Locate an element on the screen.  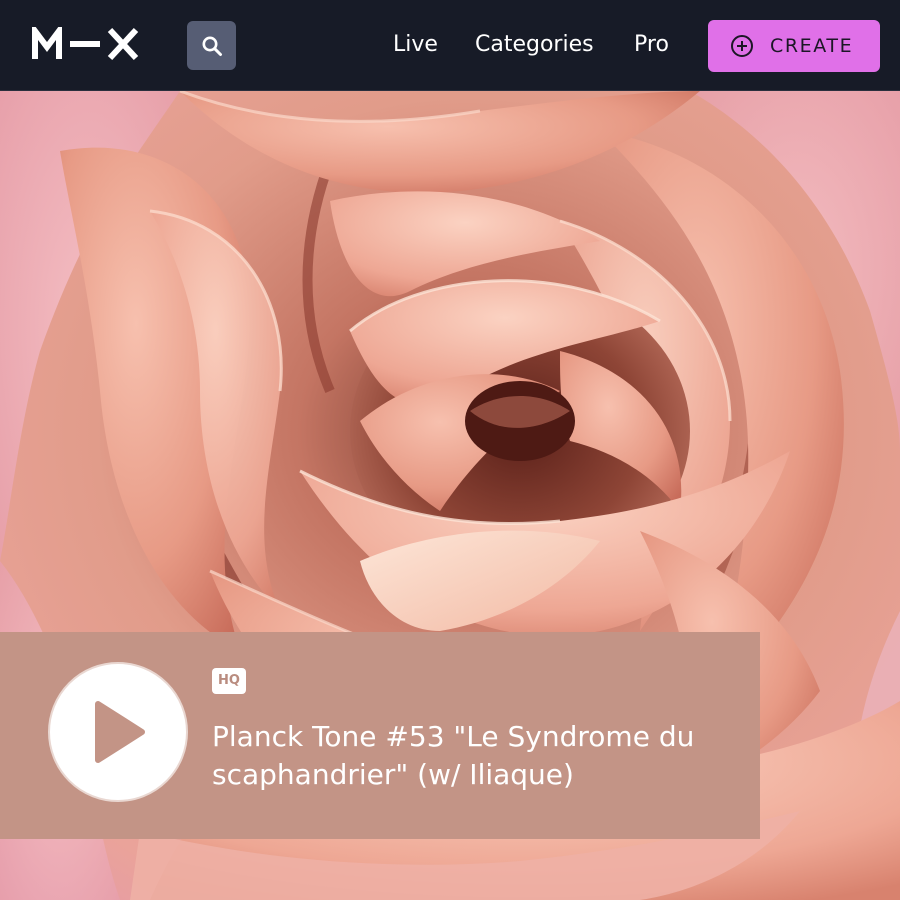
hq-badge: HQ is located at coordinates (229, 681).